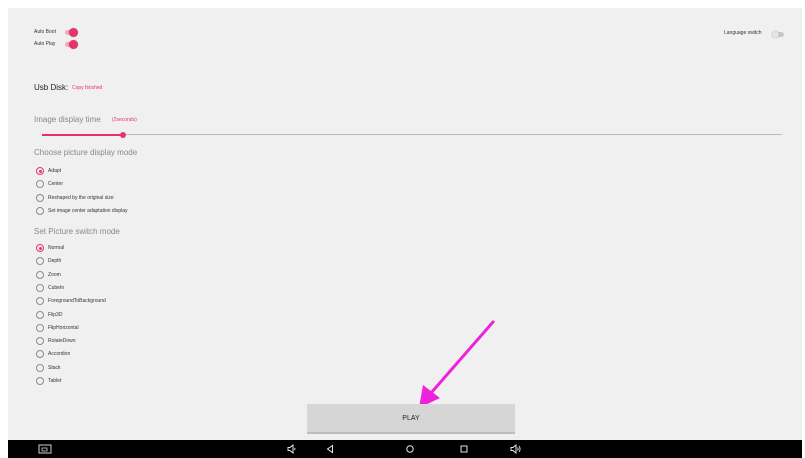 The height and width of the screenshot is (458, 805). I want to click on back-icon, so click(330, 449).